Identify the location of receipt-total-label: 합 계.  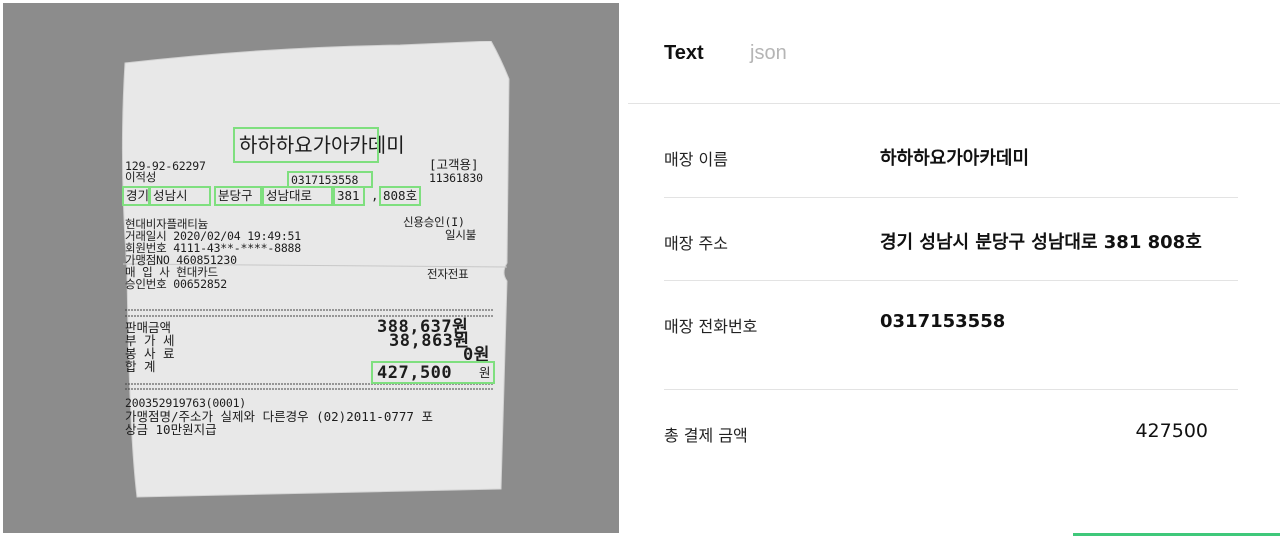
(140, 366).